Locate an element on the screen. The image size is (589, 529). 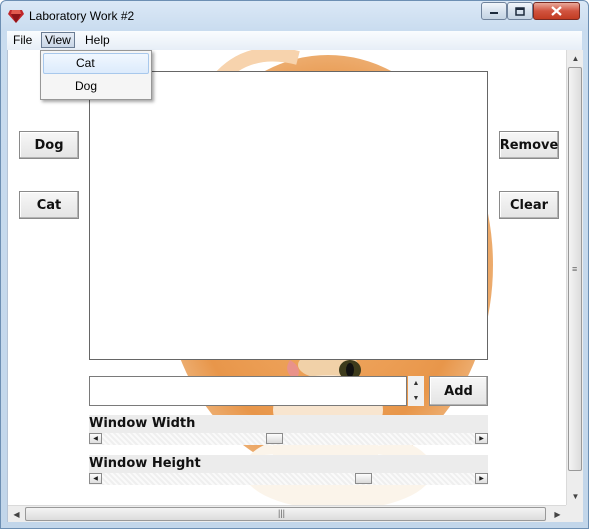
minimize-button is located at coordinates (494, 11).